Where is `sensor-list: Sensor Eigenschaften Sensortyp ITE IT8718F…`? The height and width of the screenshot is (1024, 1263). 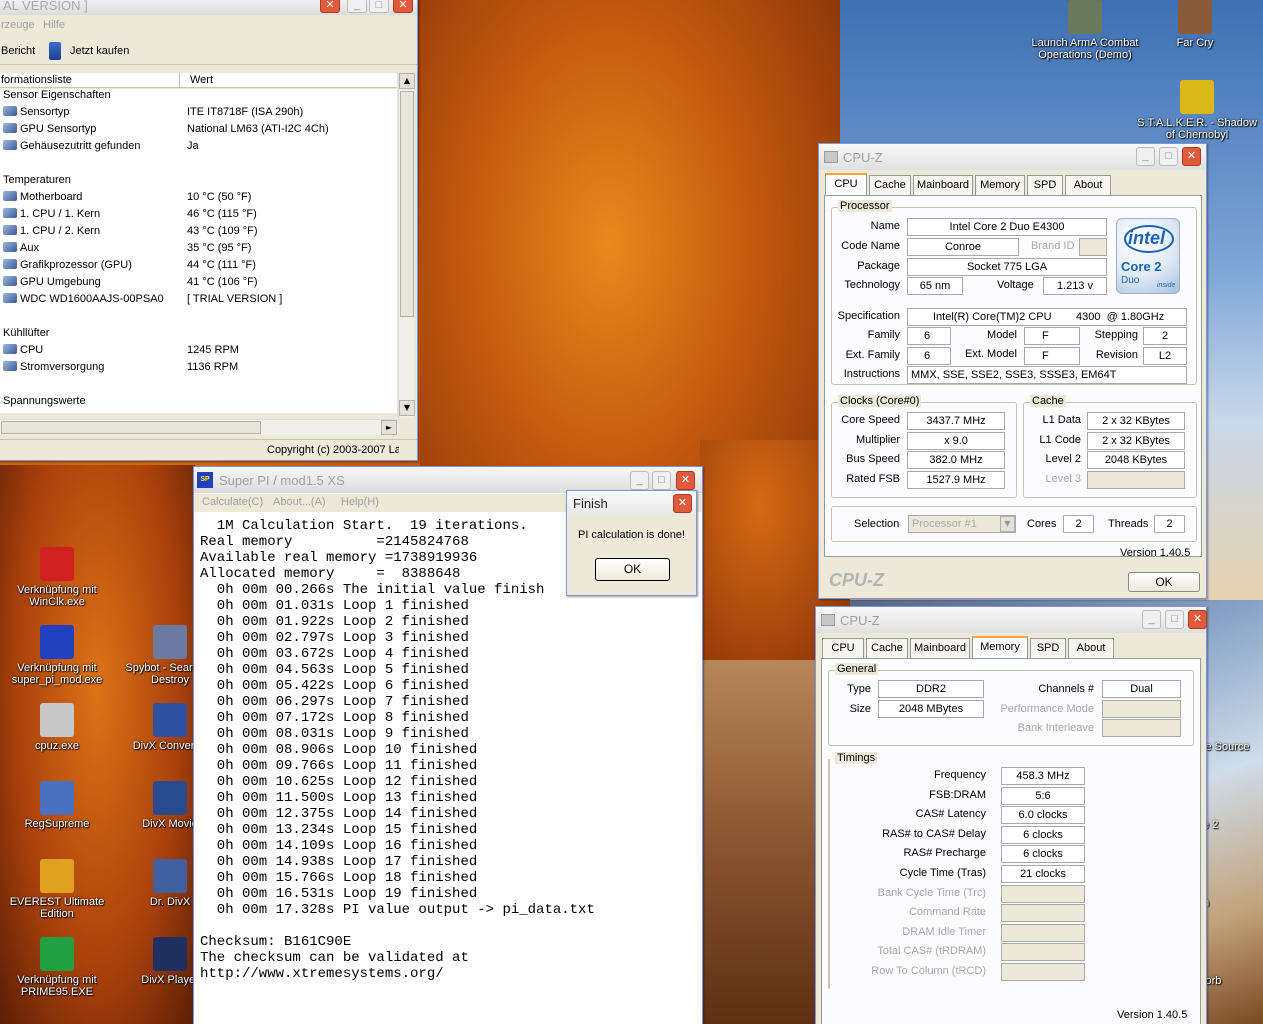
sensor-list: Sensor Eigenschaften Sensortyp ITE IT8718F… is located at coordinates (198, 251).